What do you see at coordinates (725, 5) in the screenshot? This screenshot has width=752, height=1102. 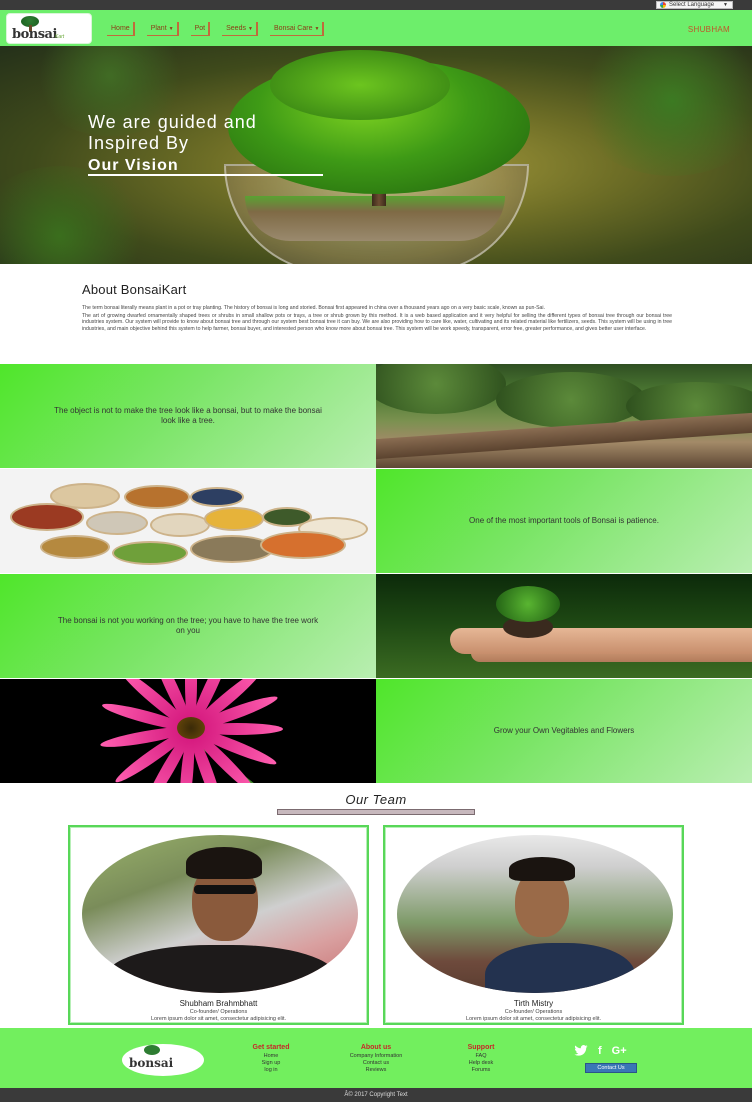 I see `chevron-down-icon: ▼` at bounding box center [725, 5].